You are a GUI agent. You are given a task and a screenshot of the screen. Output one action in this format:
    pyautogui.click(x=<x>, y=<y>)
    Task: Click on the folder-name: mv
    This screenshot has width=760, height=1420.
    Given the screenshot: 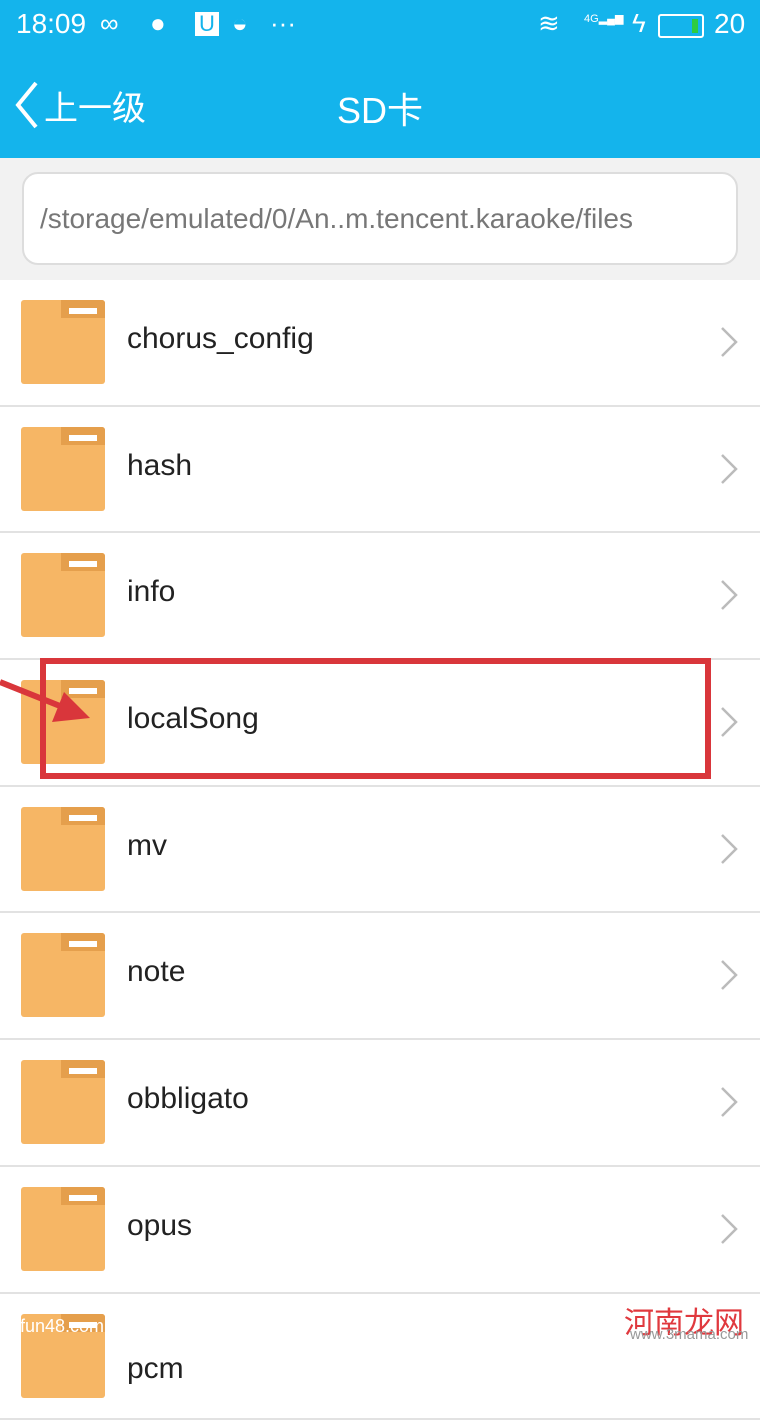 What is the action you would take?
    pyautogui.click(x=147, y=846)
    